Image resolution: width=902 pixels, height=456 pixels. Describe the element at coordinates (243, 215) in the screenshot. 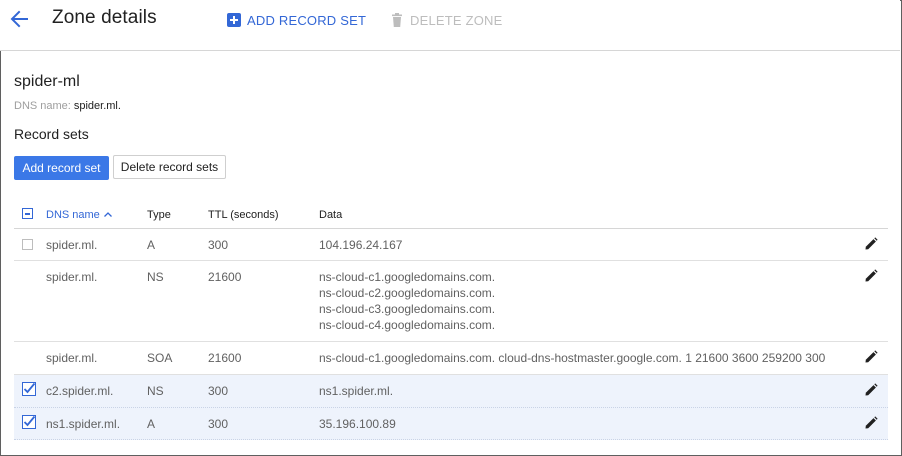

I see `column-header-ttl: TTL (seconds)` at that location.